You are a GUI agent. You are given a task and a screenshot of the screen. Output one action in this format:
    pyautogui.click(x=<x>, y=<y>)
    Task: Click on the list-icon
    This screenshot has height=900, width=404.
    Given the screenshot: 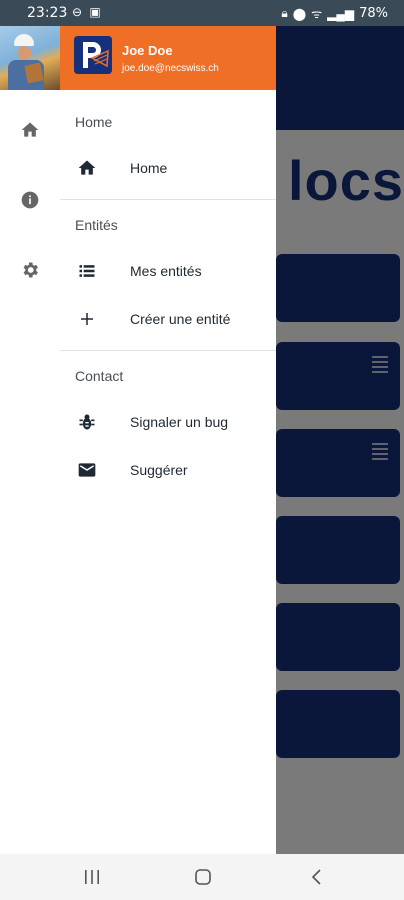 What is the action you would take?
    pyautogui.click(x=87, y=271)
    